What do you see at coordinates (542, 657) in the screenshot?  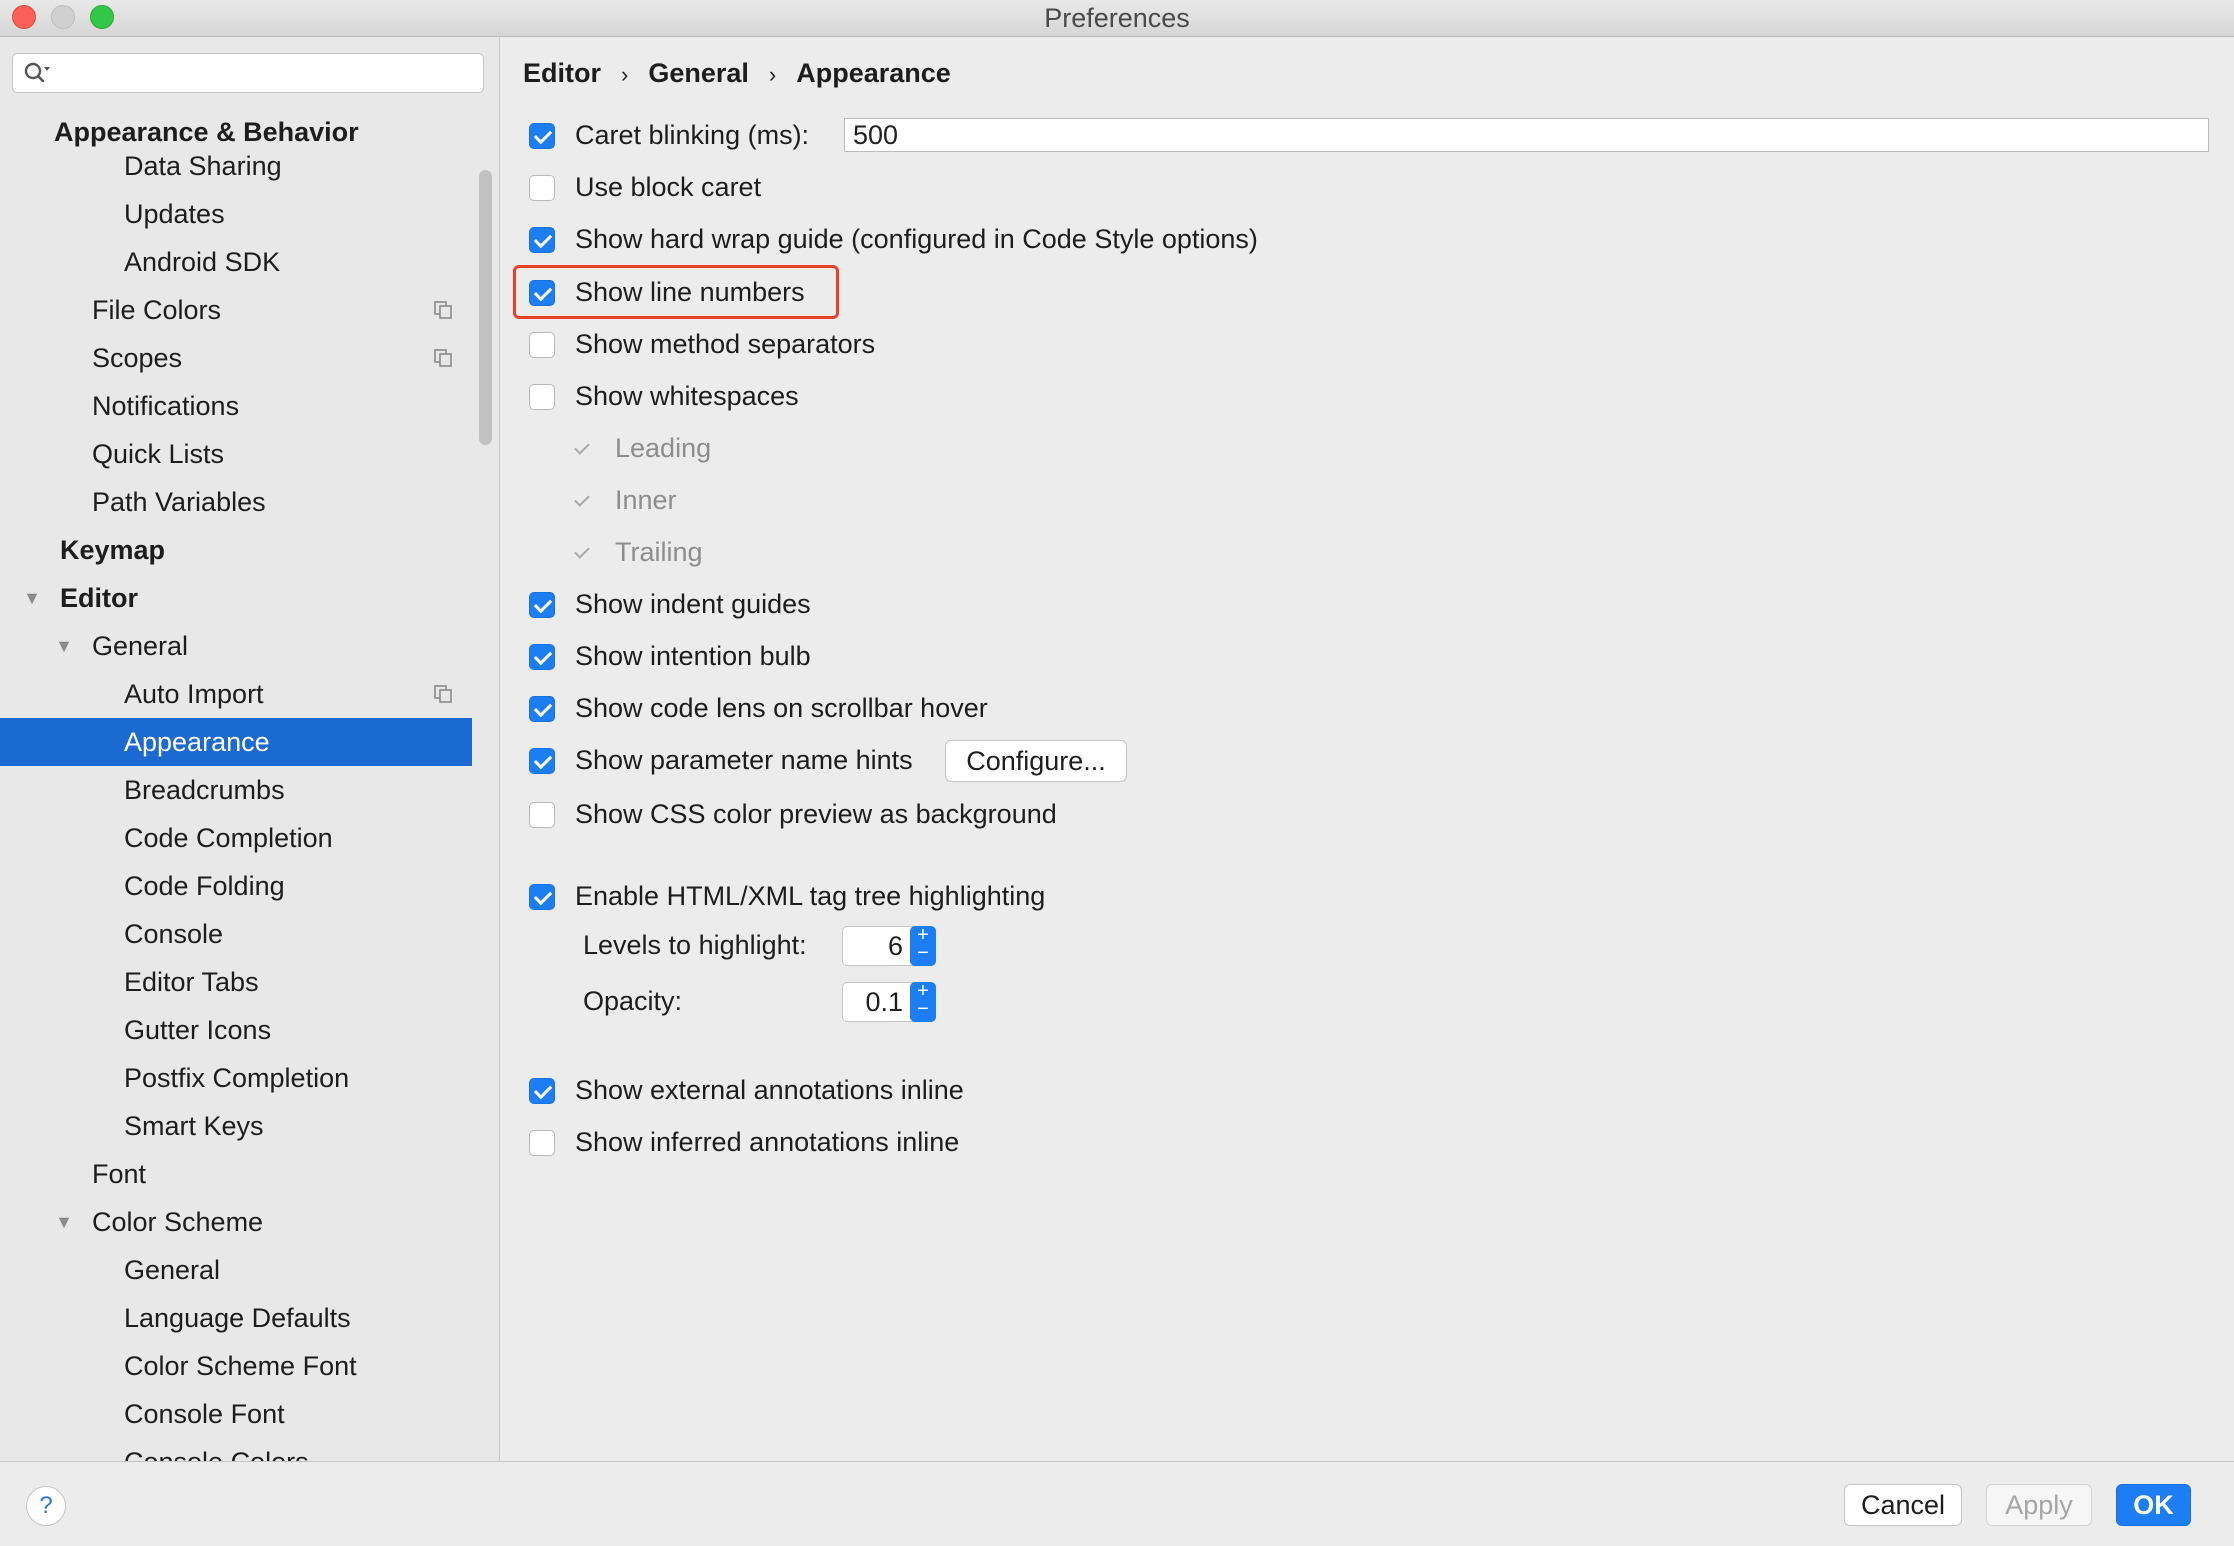 I see `intention-bulb-checkbox` at bounding box center [542, 657].